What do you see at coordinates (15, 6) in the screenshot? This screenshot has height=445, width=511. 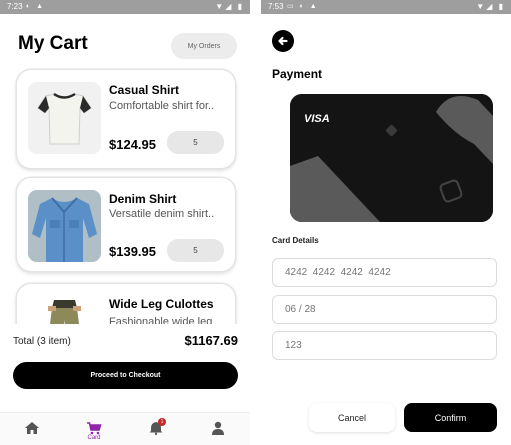 I see `status-time: 7:23` at bounding box center [15, 6].